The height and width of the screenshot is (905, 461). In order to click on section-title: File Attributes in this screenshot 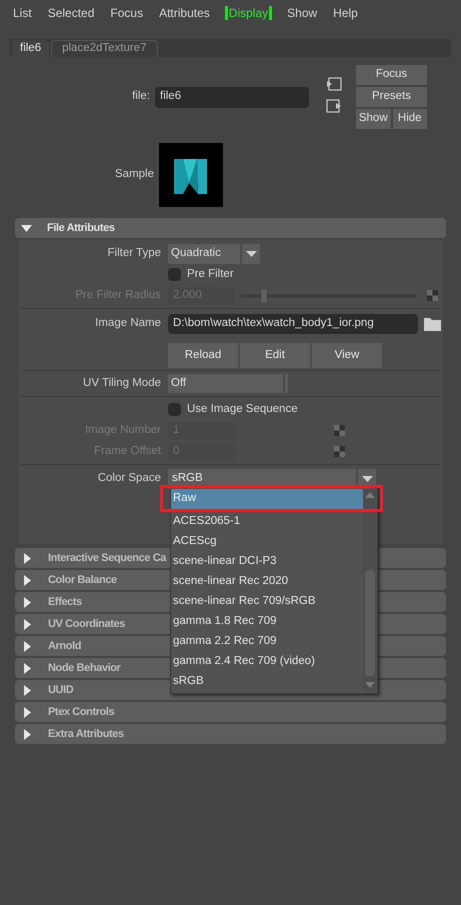, I will do `click(81, 228)`.